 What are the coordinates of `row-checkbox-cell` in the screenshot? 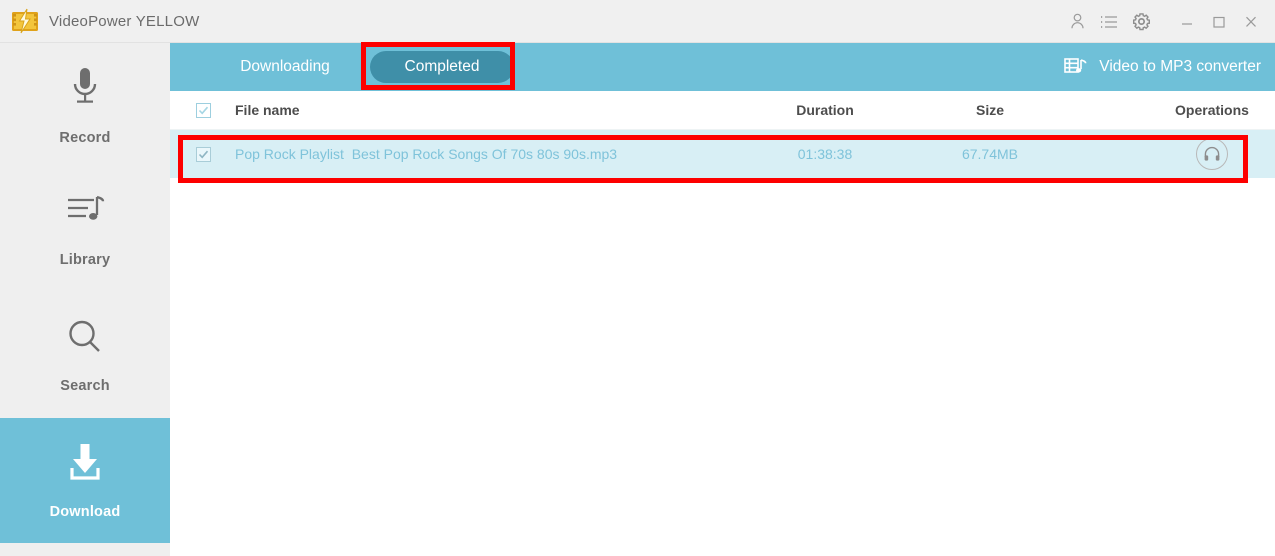 It's located at (203, 154).